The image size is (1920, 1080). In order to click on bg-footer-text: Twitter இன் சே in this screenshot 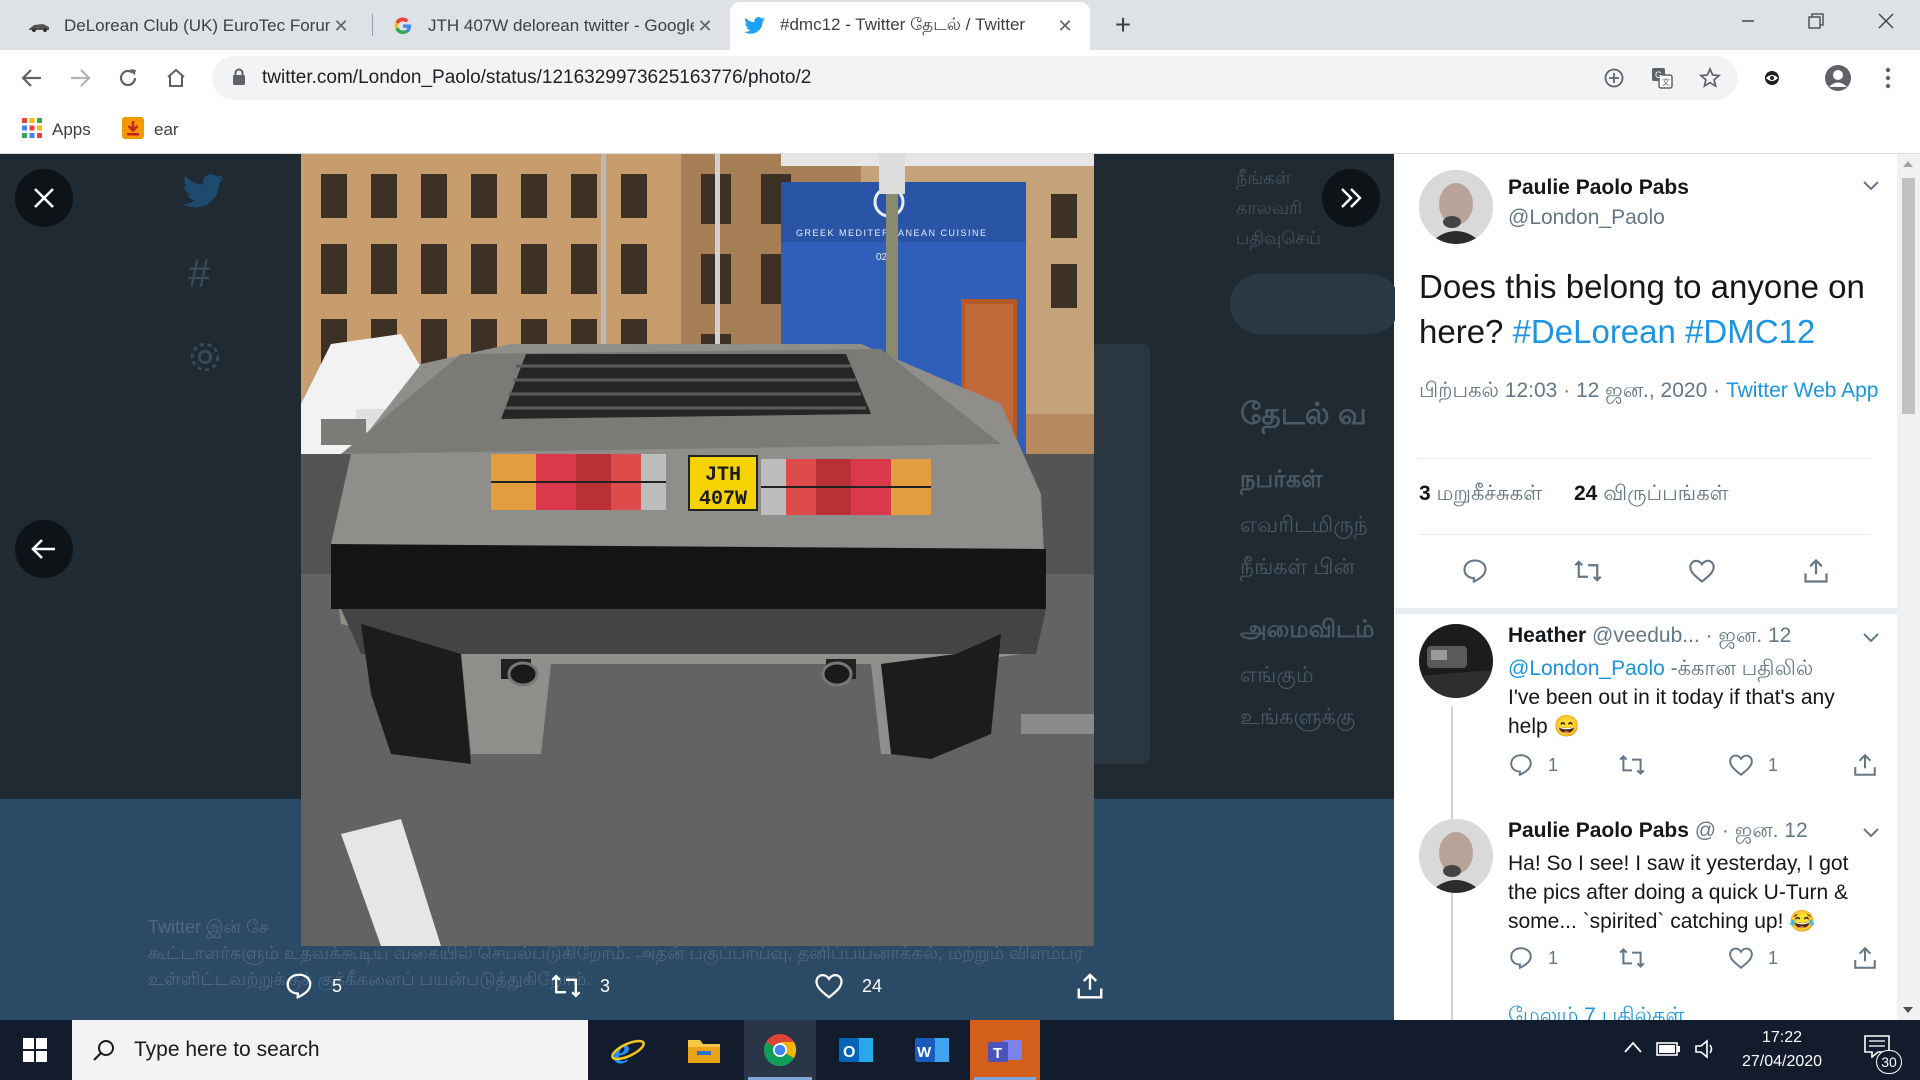, I will do `click(208, 927)`.